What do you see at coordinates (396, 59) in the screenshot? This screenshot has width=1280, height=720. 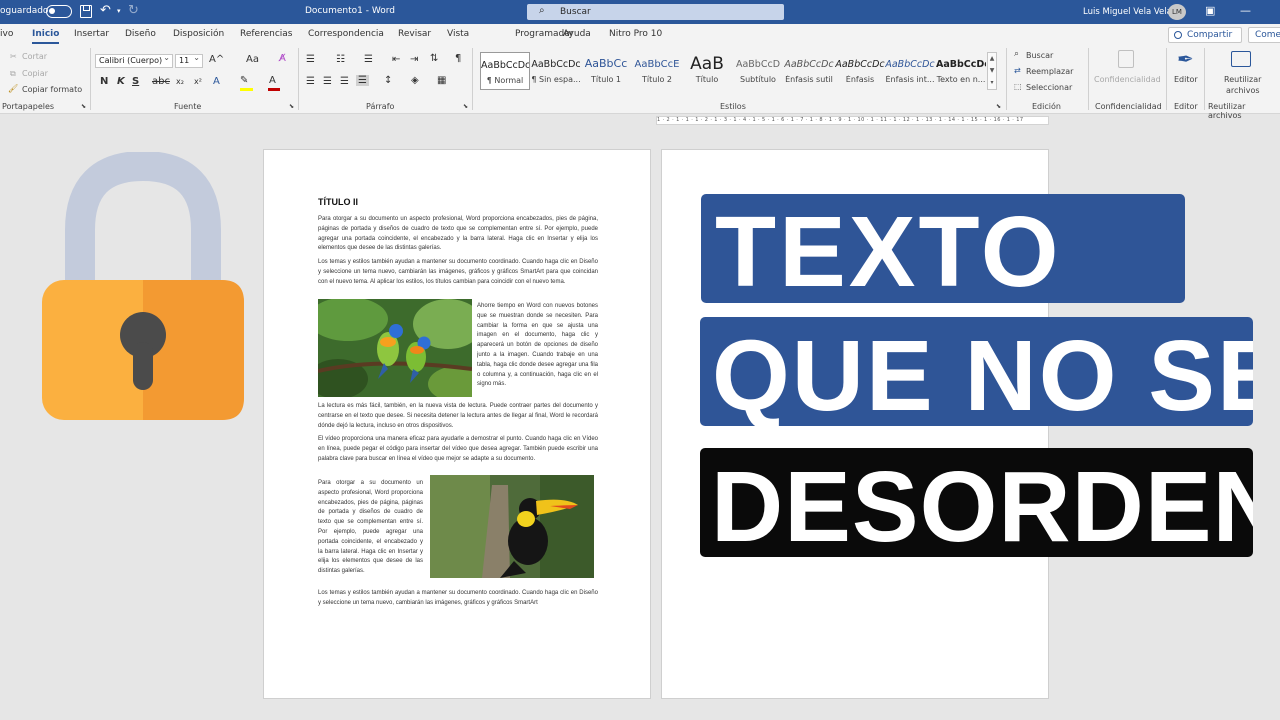 I see `decrease-indent-icon: ⇤` at bounding box center [396, 59].